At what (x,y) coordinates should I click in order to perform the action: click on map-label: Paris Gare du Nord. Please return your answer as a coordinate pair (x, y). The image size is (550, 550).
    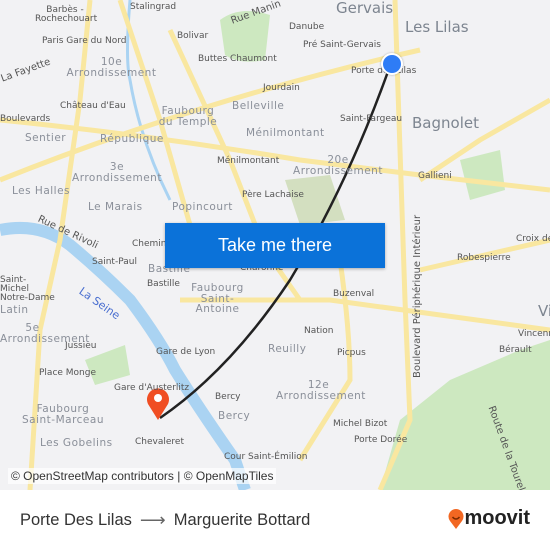
    Looking at the image, I should click on (84, 41).